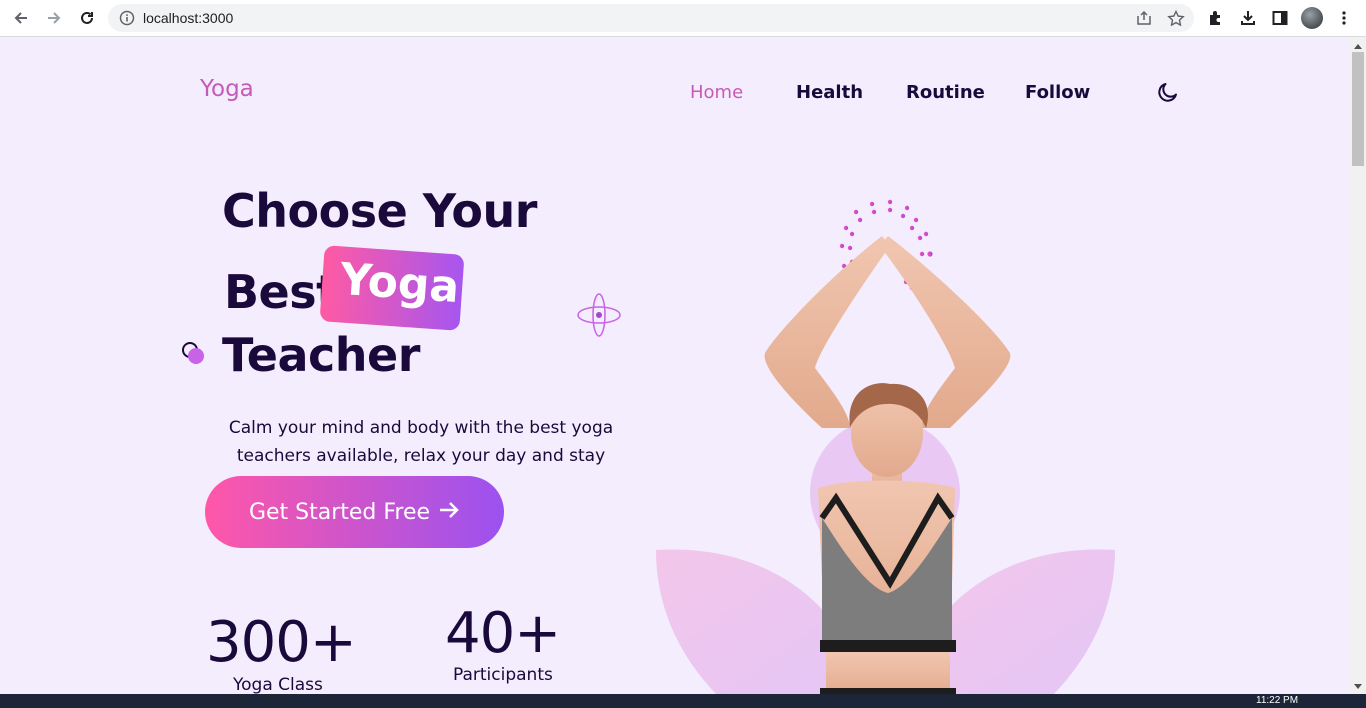 The image size is (1366, 708). Describe the element at coordinates (193, 353) in the screenshot. I see `bubble-decoration-icon` at that location.